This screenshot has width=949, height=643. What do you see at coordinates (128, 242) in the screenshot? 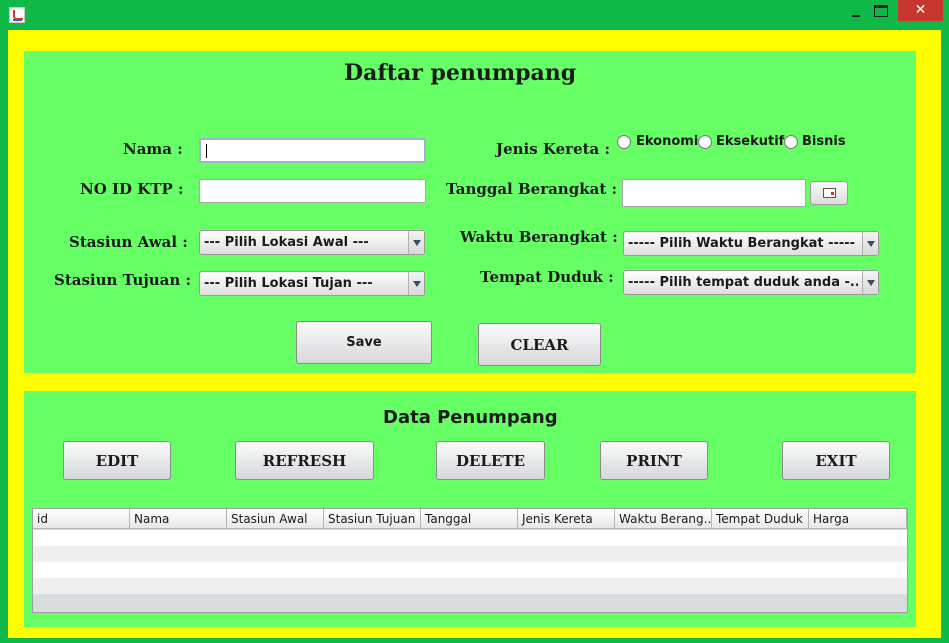
I see `stasiun-awal-label: Stasiun Awal :` at bounding box center [128, 242].